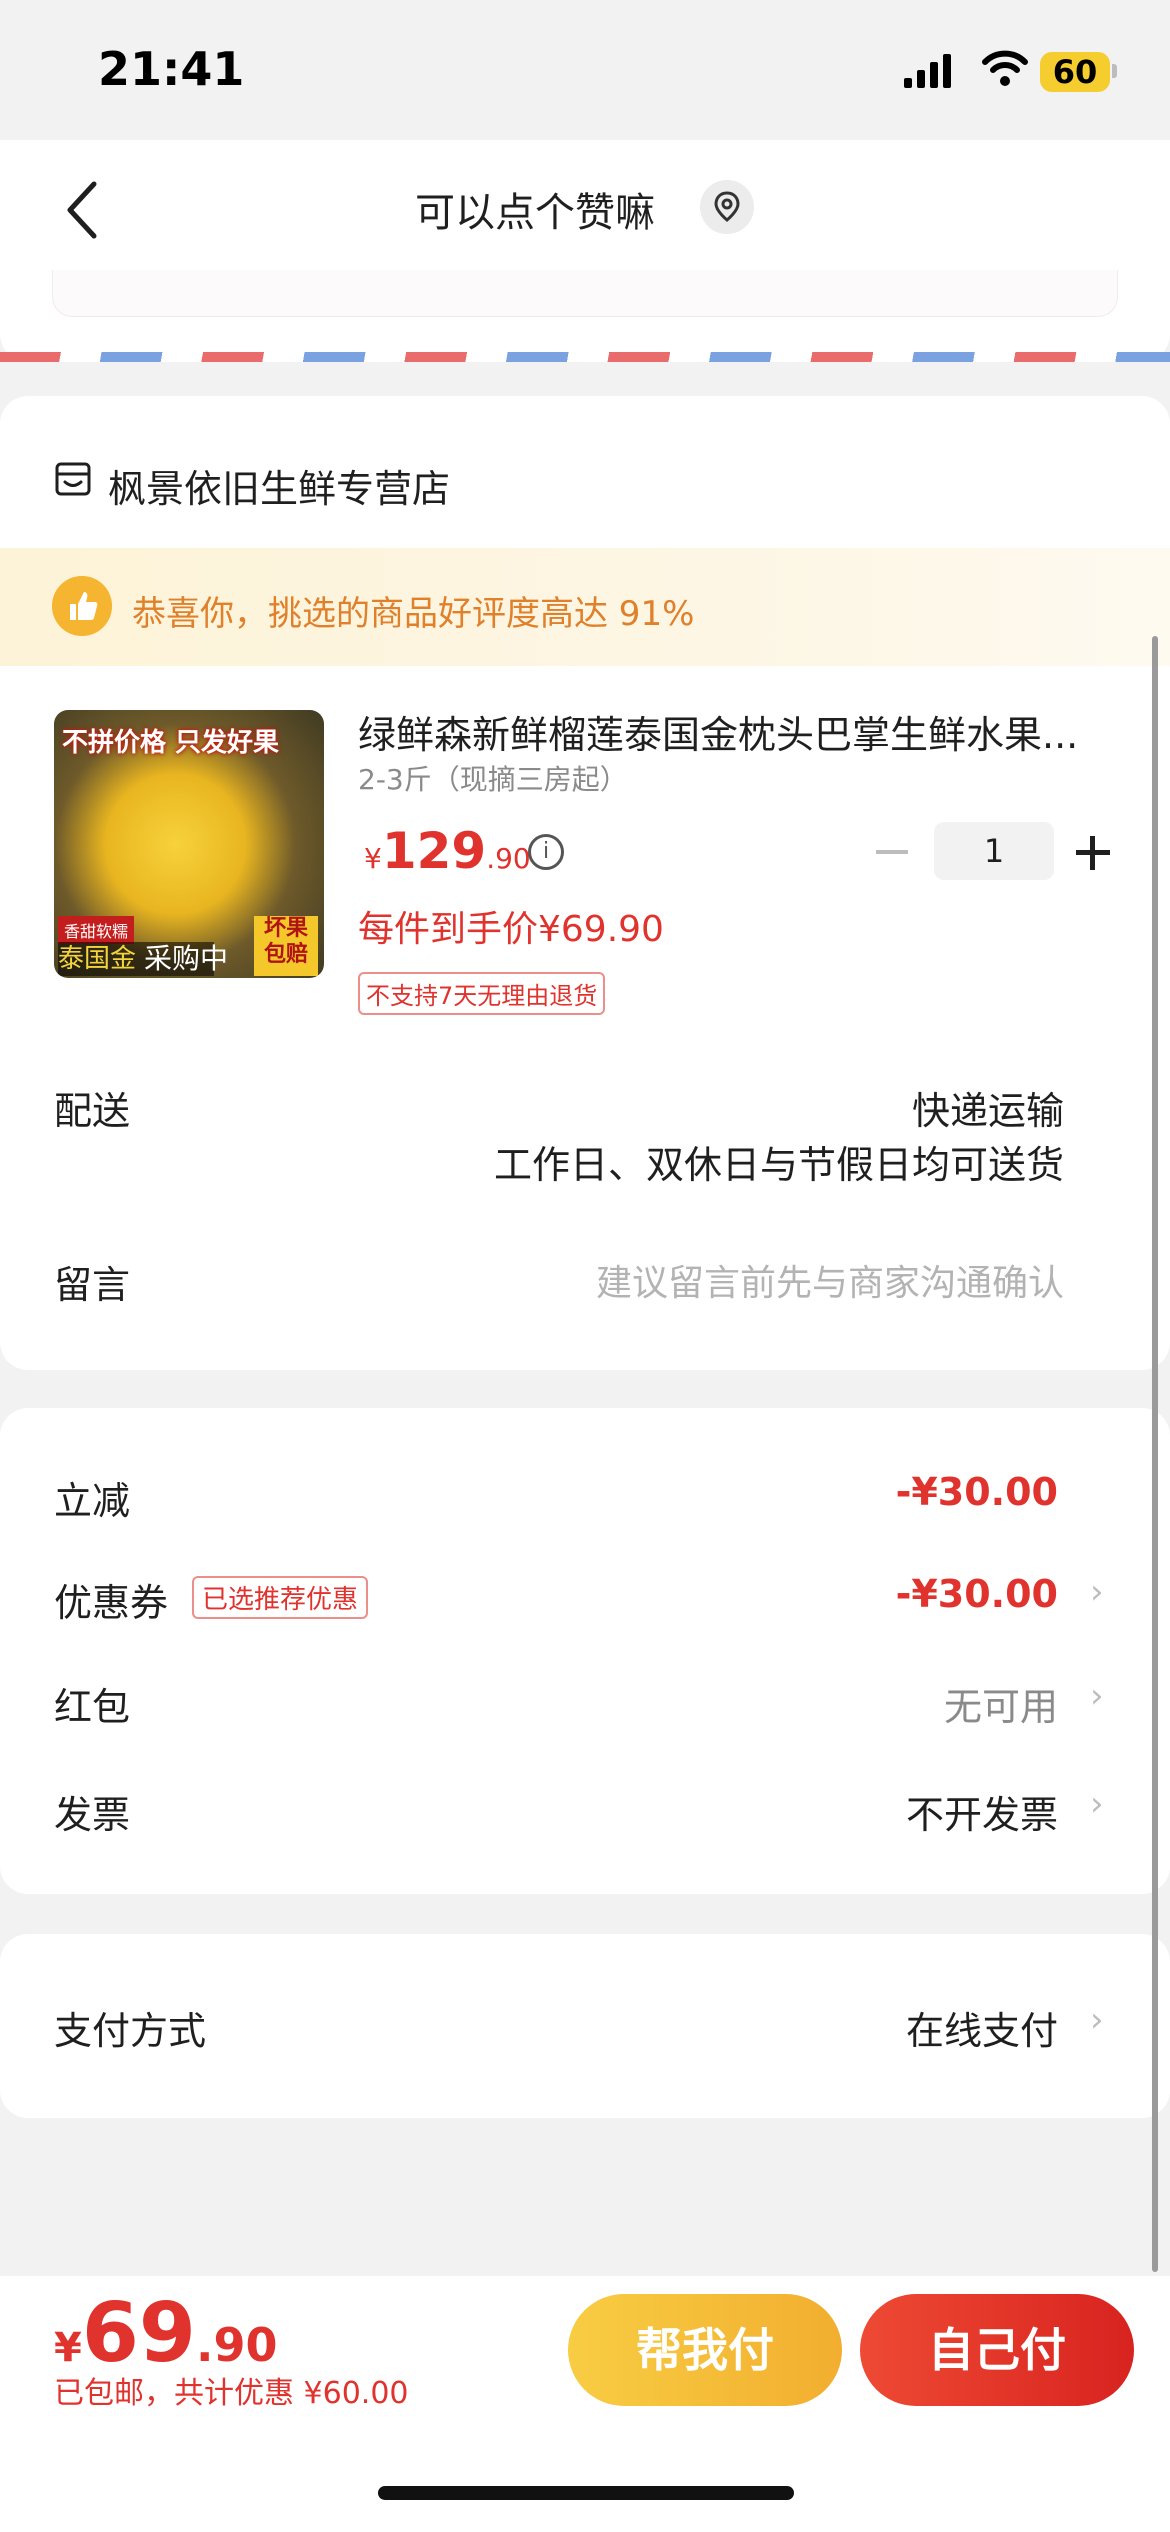 The image size is (1170, 2532). I want to click on shop-name: 枫景依旧生鲜专营店, so click(279, 485).